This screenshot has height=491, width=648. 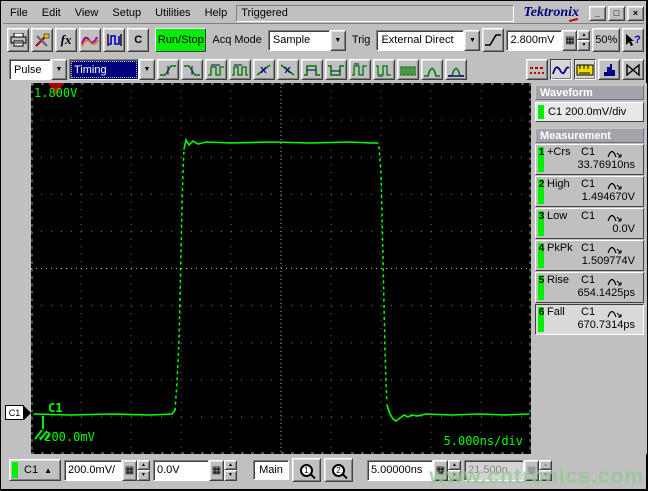 What do you see at coordinates (561, 69) in the screenshot?
I see `waveform-display-button` at bounding box center [561, 69].